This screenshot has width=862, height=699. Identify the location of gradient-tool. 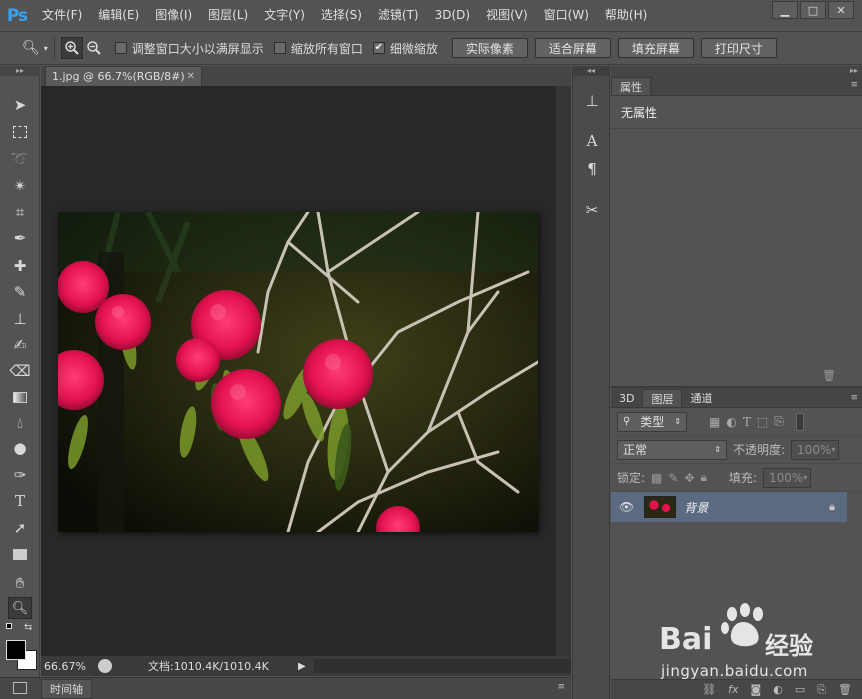
(20, 397).